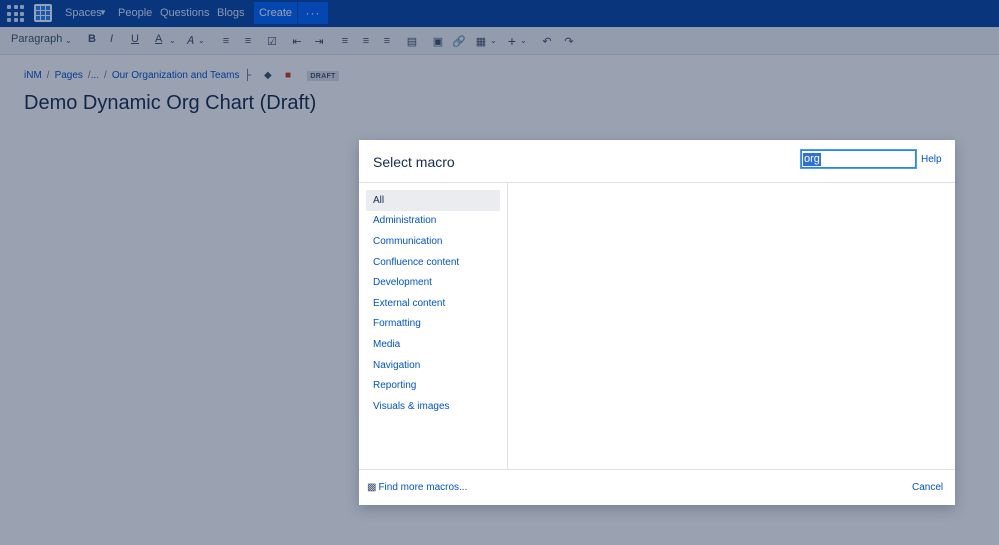 Image resolution: width=999 pixels, height=545 pixels. I want to click on dialog-title: Select macro, so click(414, 162).